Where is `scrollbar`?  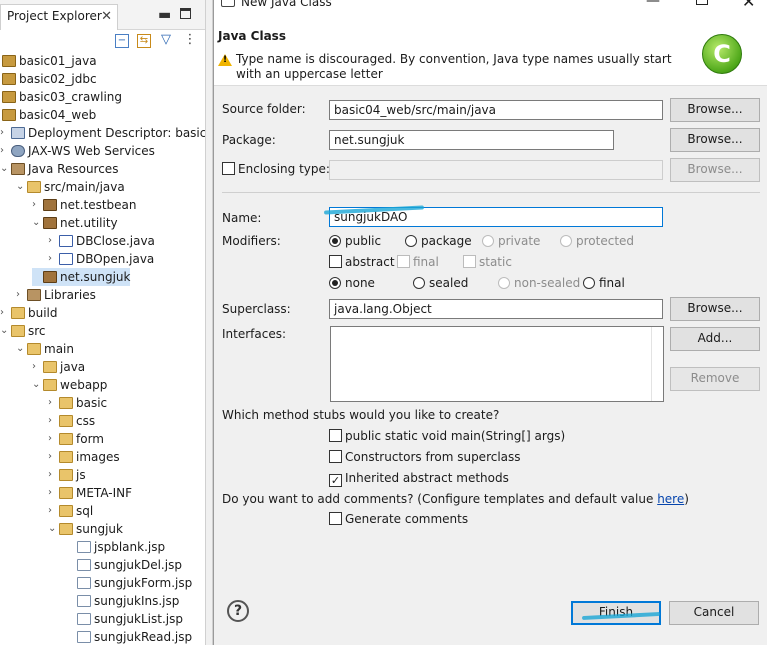 scrollbar is located at coordinates (657, 364).